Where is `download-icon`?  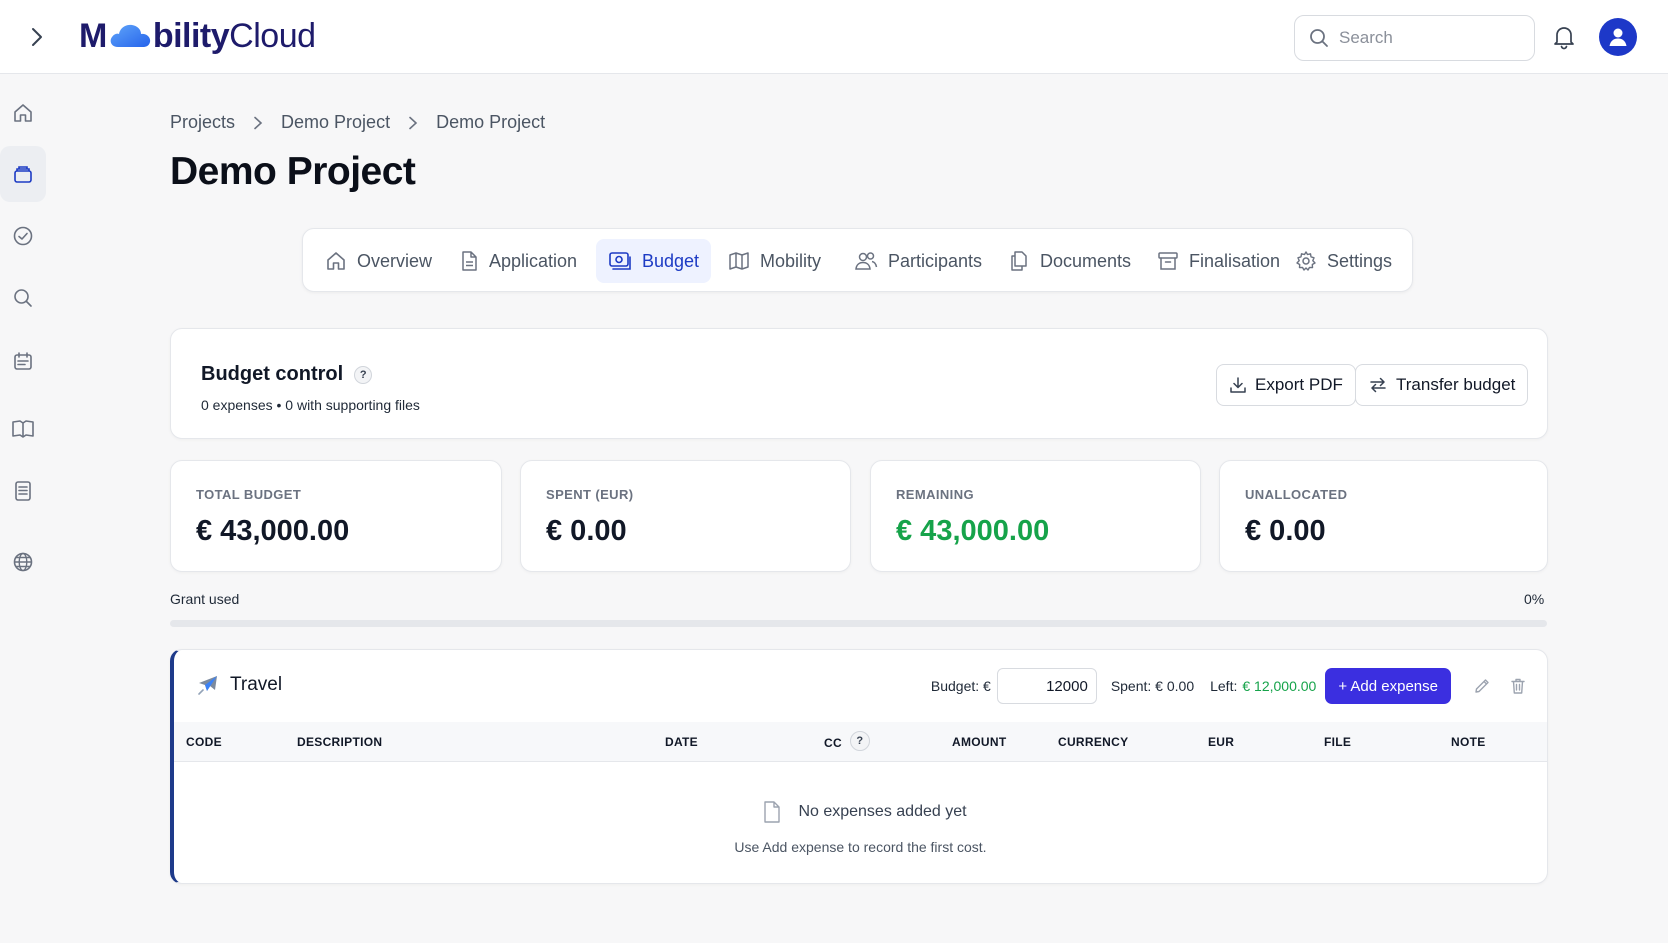 download-icon is located at coordinates (1238, 385).